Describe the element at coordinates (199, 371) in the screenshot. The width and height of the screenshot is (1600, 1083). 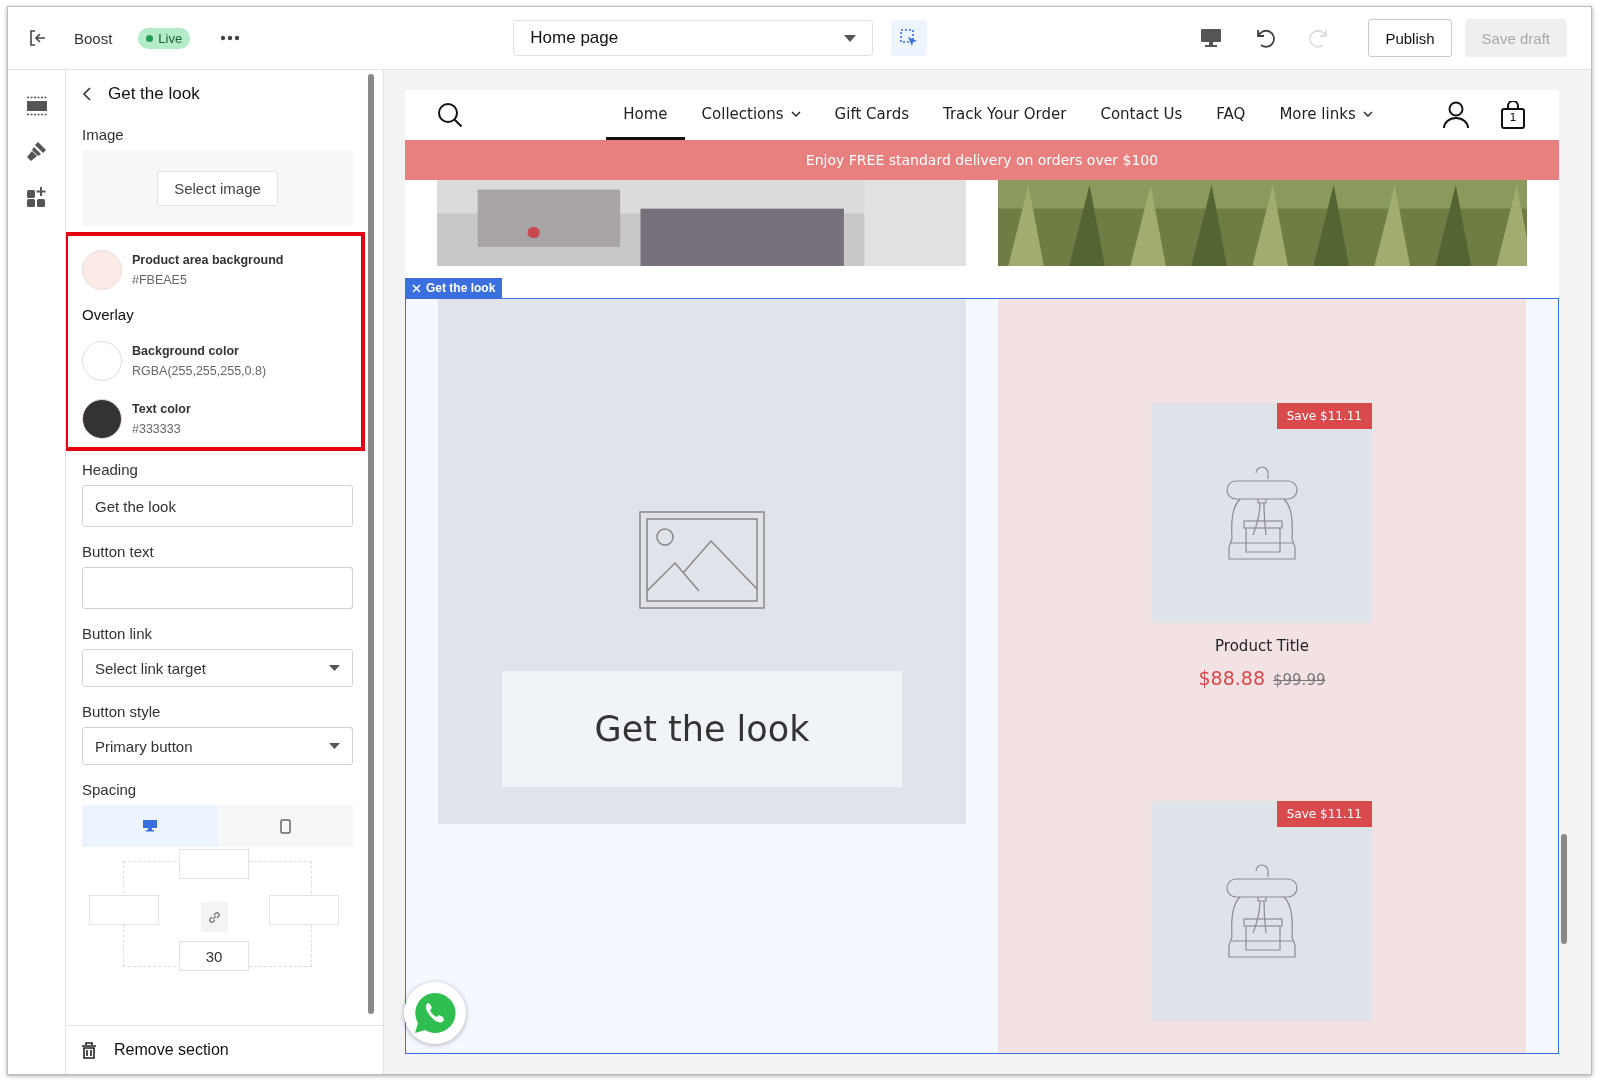
I see `color-value: RGBA(255,255,255,0.8)` at that location.